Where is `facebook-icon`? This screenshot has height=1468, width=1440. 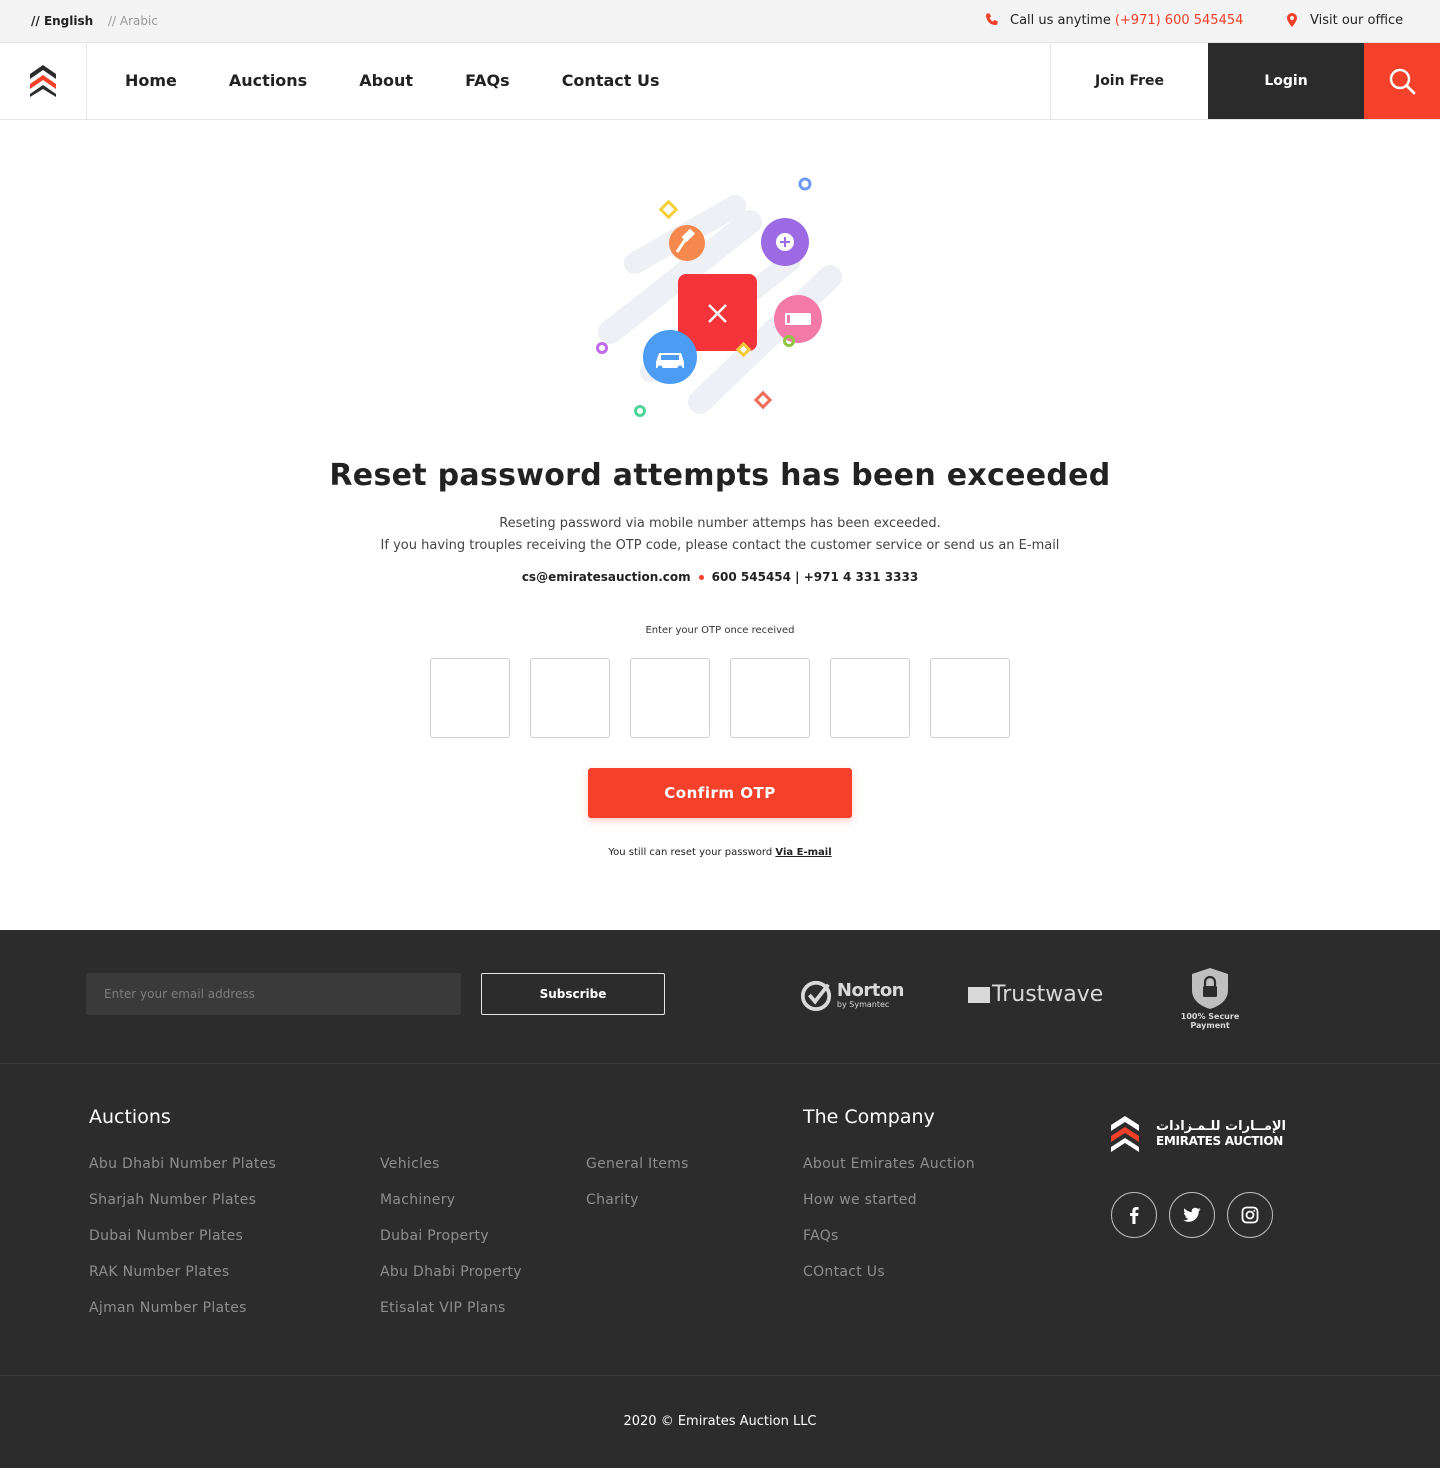 facebook-icon is located at coordinates (1134, 1215).